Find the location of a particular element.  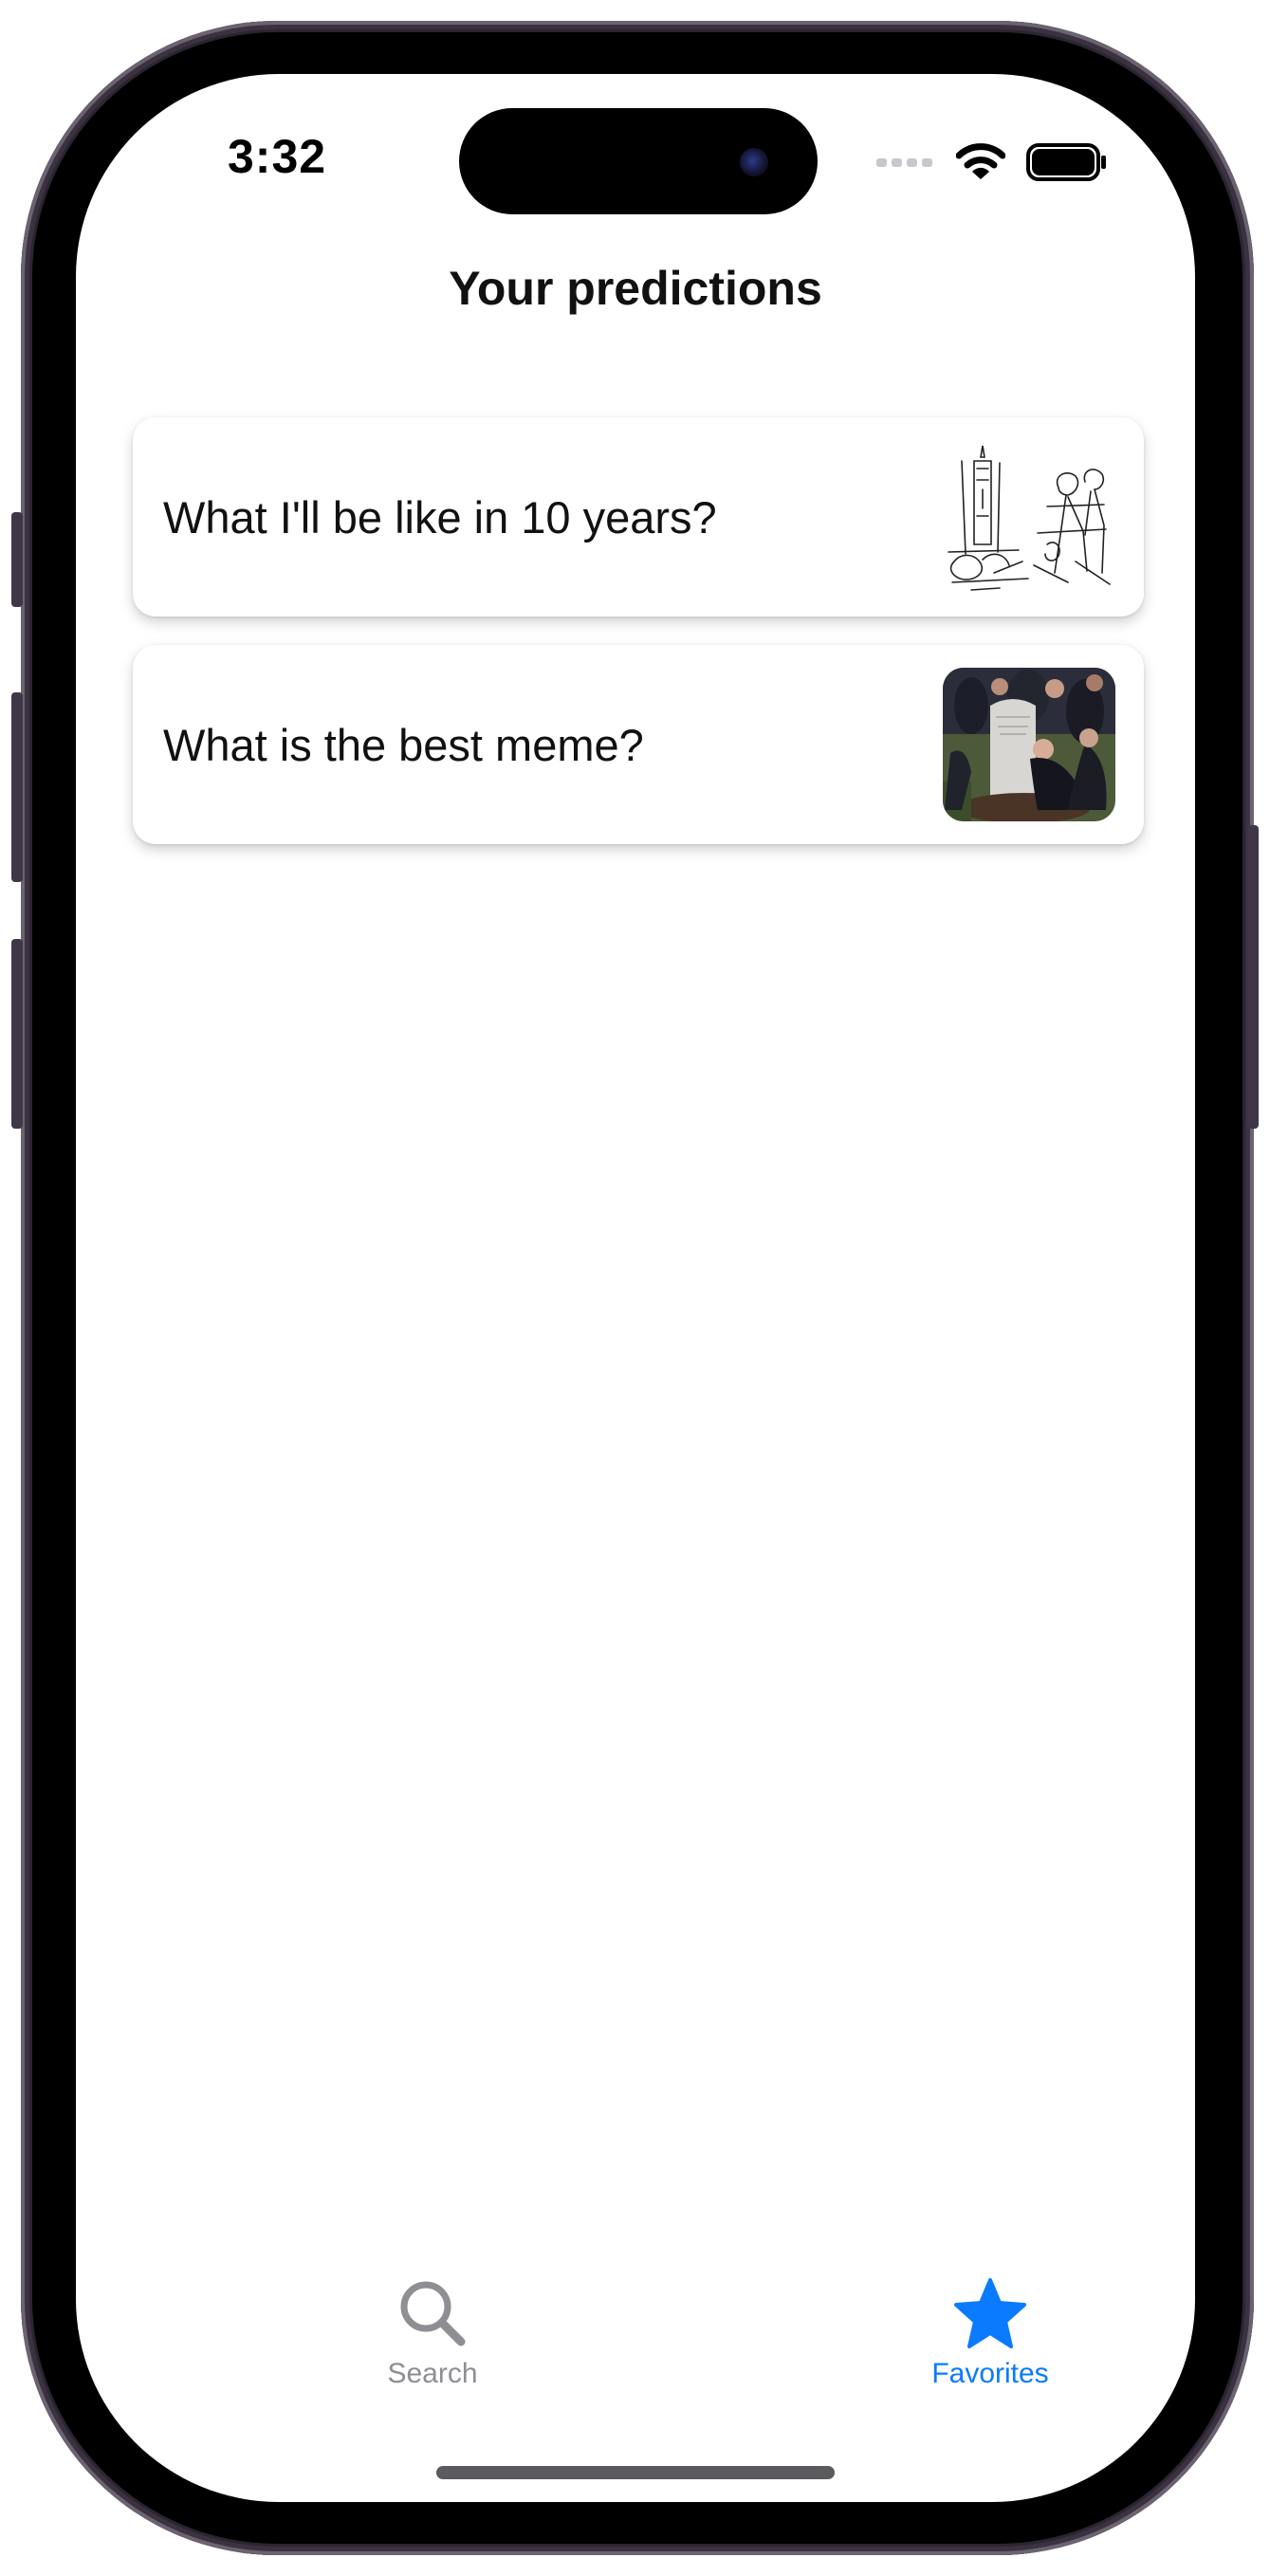

tab-favorites: Favorites is located at coordinates (990, 2343).